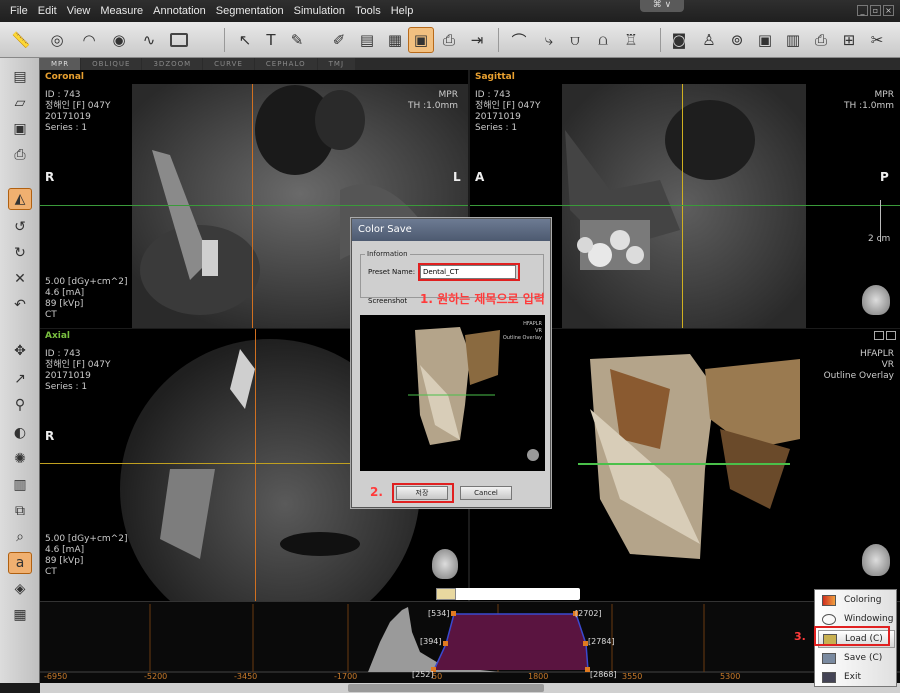  Describe the element at coordinates (402, 11) in the screenshot. I see `menu-help: Help` at that location.